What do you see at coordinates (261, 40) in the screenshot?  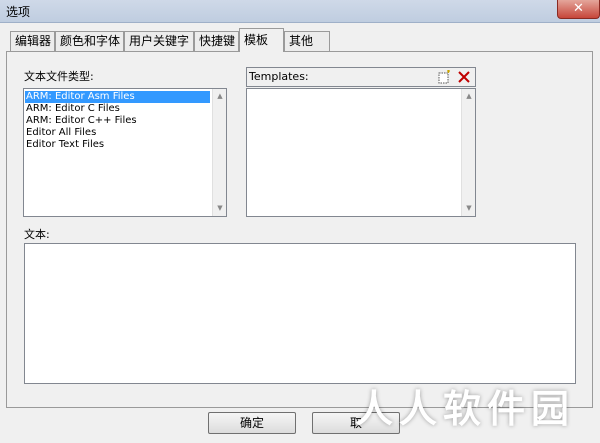 I see `tab-templates: 模板` at bounding box center [261, 40].